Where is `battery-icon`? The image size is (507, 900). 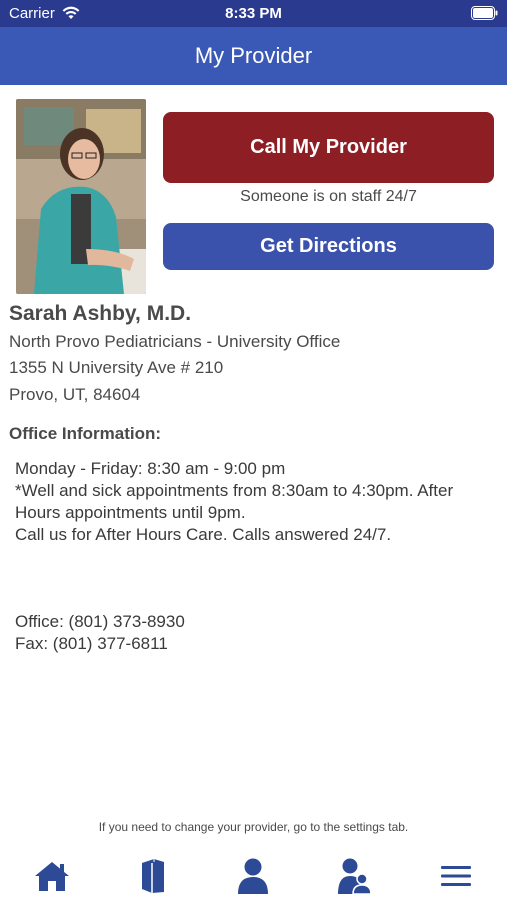
battery-icon is located at coordinates (484, 15).